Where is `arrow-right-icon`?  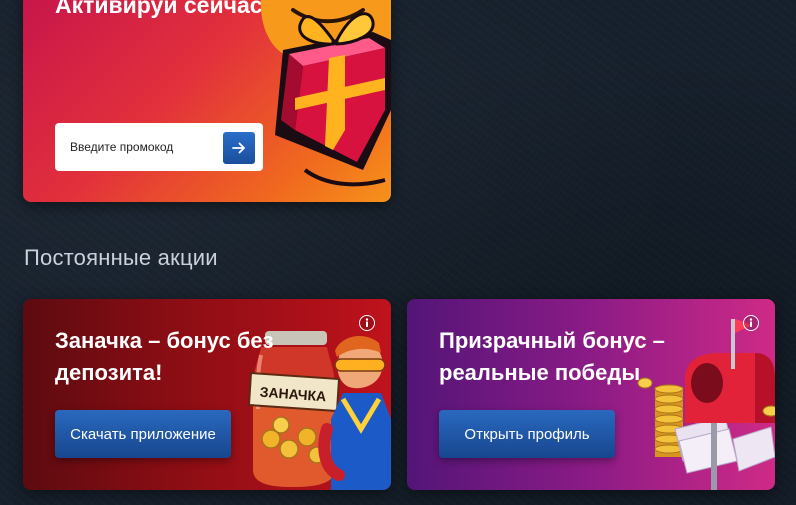 arrow-right-icon is located at coordinates (238, 148).